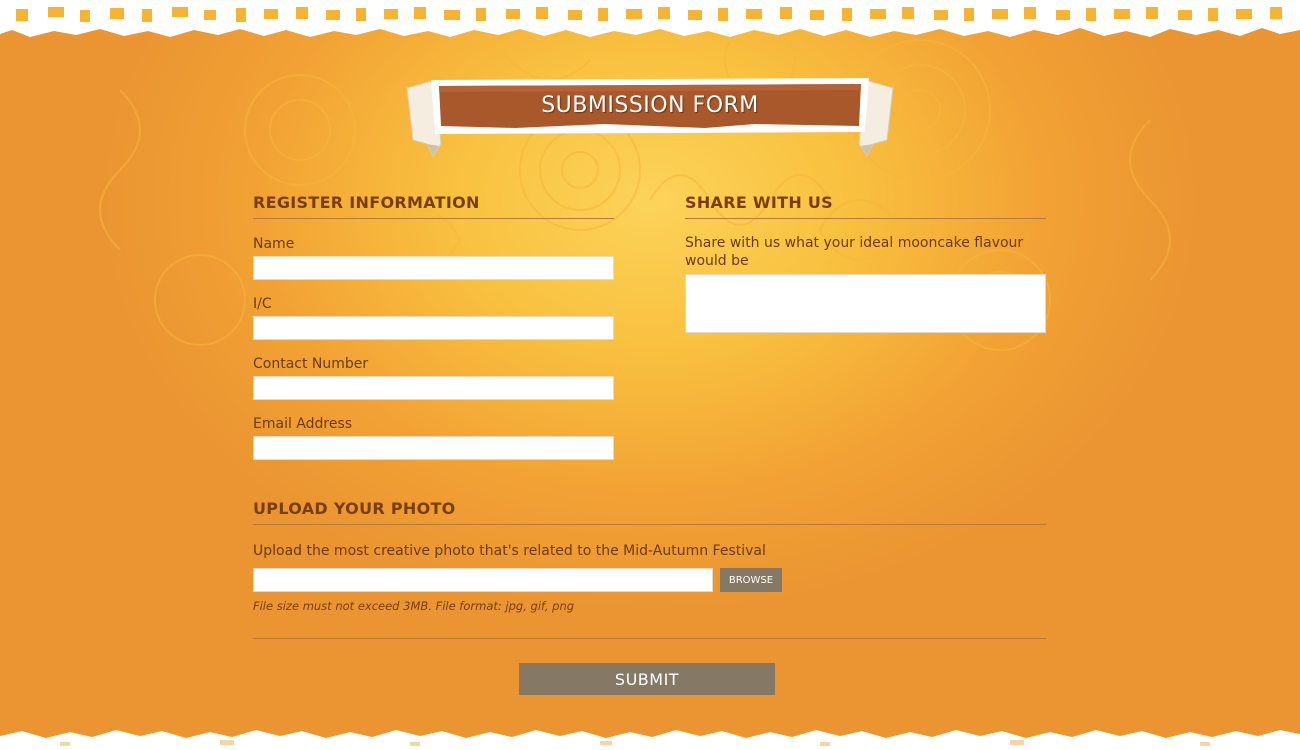 The image size is (1300, 750). What do you see at coordinates (433, 268) in the screenshot?
I see `name-input` at bounding box center [433, 268].